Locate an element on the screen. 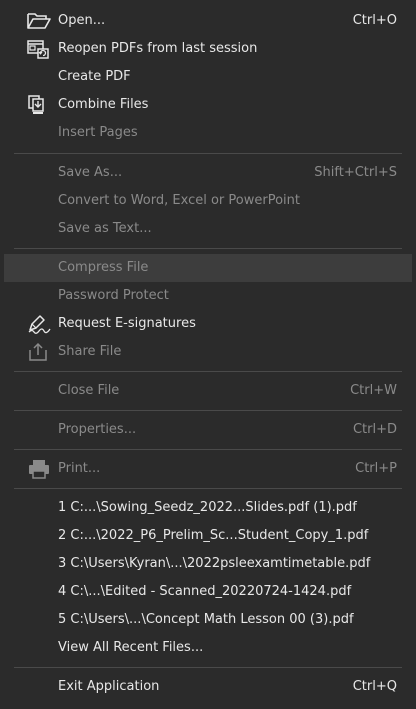  shortcut-label: Shift+Ctrl+S is located at coordinates (355, 172).